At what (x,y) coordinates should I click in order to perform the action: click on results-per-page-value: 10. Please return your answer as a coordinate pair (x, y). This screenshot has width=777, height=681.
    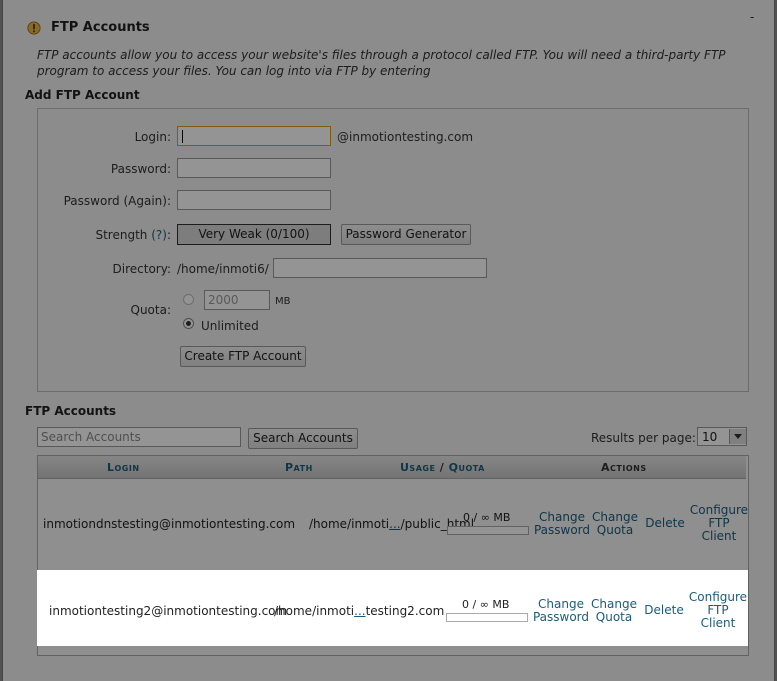
    Looking at the image, I should click on (710, 437).